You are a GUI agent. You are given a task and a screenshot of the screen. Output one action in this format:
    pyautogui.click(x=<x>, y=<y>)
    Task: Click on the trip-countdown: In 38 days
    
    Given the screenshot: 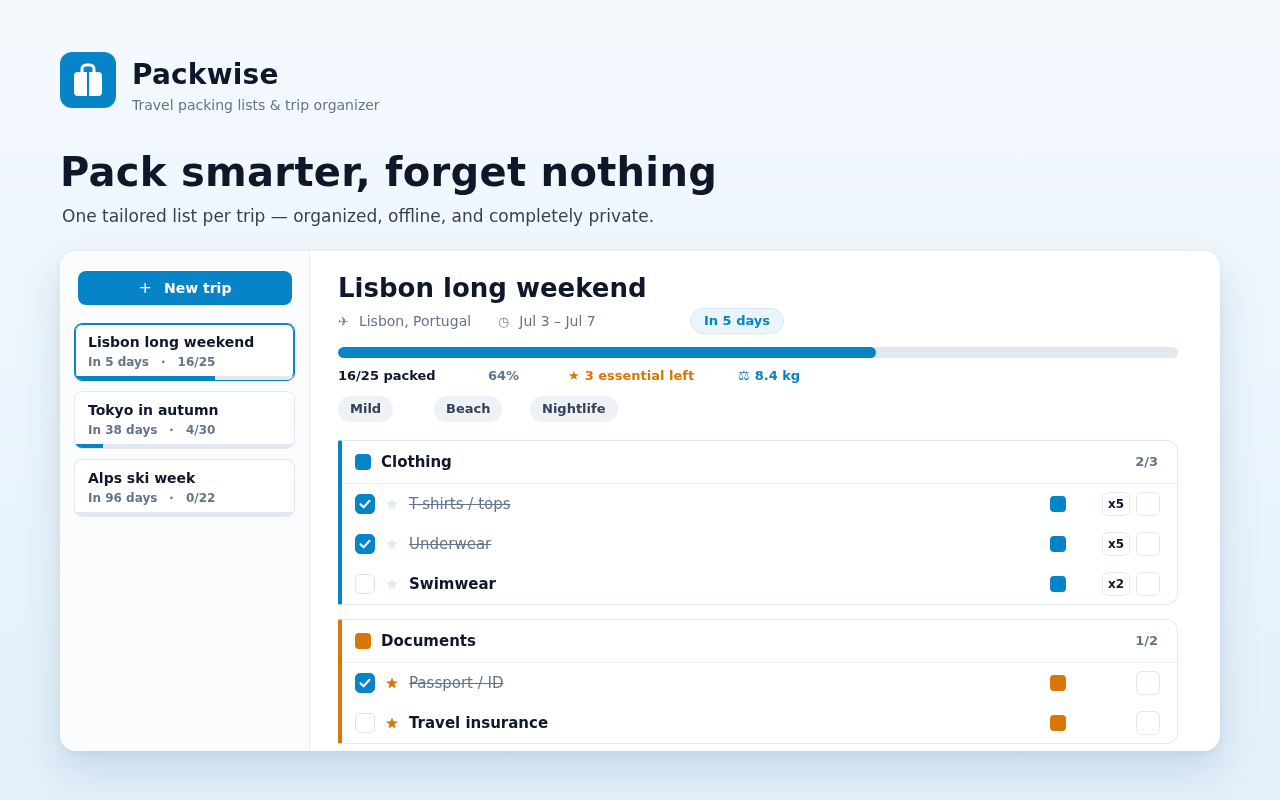 What is the action you would take?
    pyautogui.click(x=123, y=430)
    